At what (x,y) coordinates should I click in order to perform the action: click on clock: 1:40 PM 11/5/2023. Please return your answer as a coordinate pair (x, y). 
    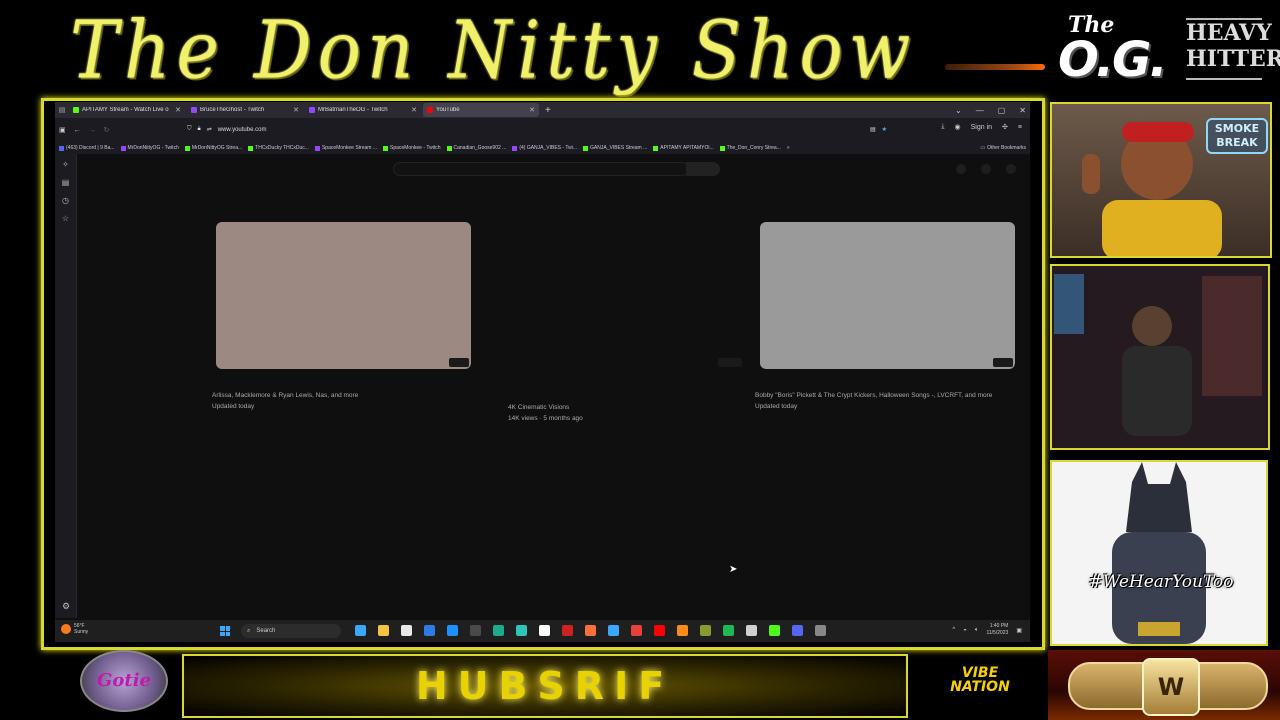
    Looking at the image, I should click on (997, 630).